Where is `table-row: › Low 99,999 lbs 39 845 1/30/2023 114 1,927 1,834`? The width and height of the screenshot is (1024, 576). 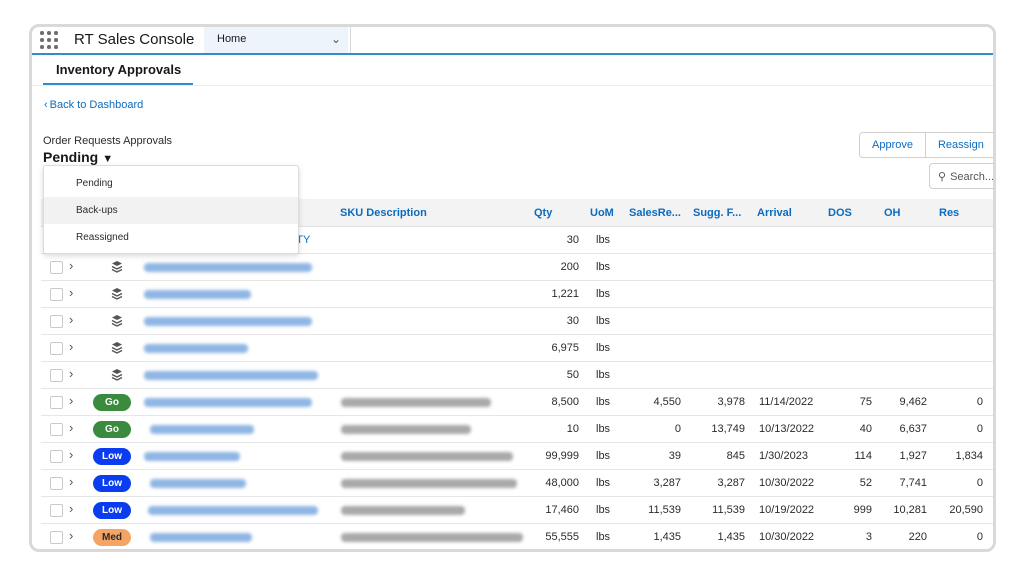
table-row: › Low 99,999 lbs 39 845 1/30/2023 114 1,927 1,834 is located at coordinates (517, 456).